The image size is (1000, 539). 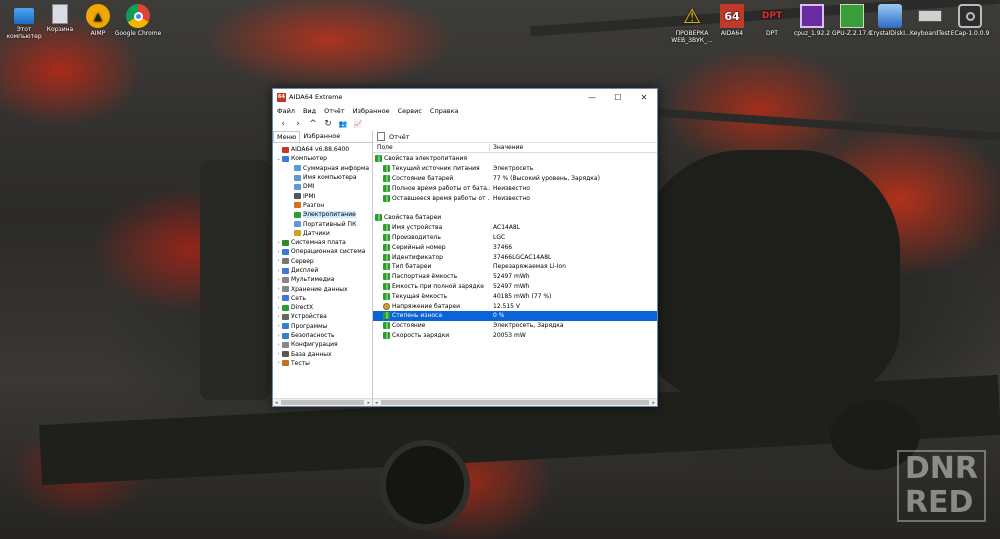 What do you see at coordinates (371, 111) in the screenshot?
I see `menu-favorites: Избранное` at bounding box center [371, 111].